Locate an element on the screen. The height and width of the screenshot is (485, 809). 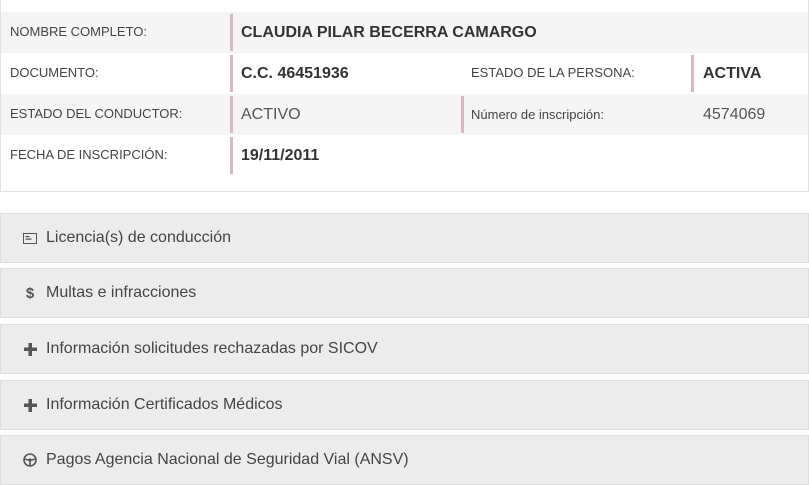
estado-conductor-value: ACTIVO is located at coordinates (271, 114).